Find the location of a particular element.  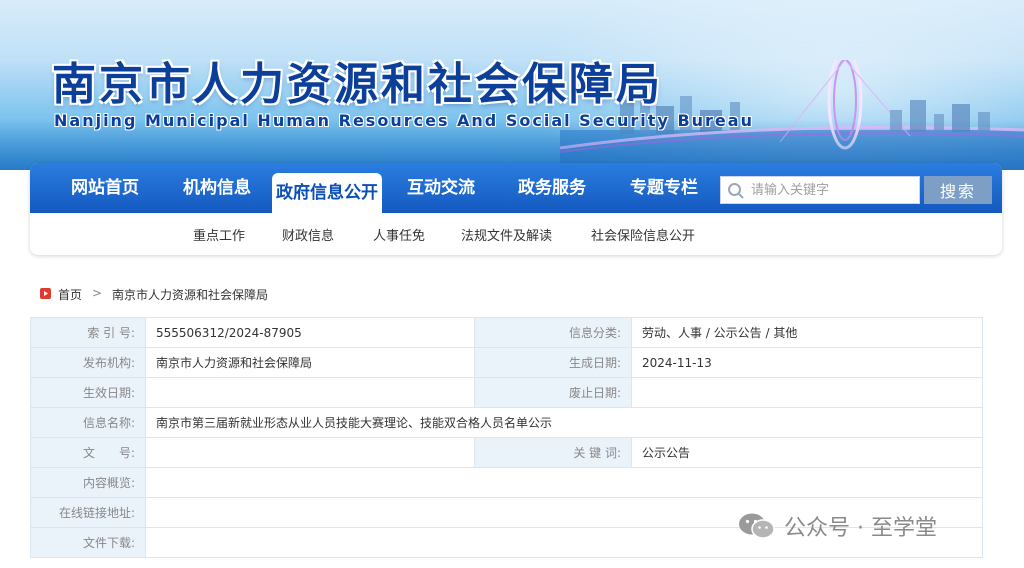

nav-bar: 网站首页 机构信息 政府信息公开 互动交流 政务服务 专题专栏 搜索 is located at coordinates (516, 188).